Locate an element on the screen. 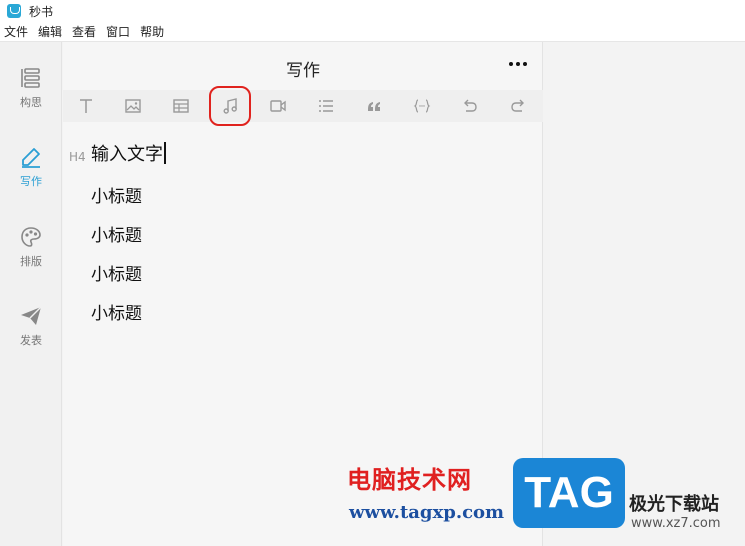  app-title: 秒书 is located at coordinates (41, 11).